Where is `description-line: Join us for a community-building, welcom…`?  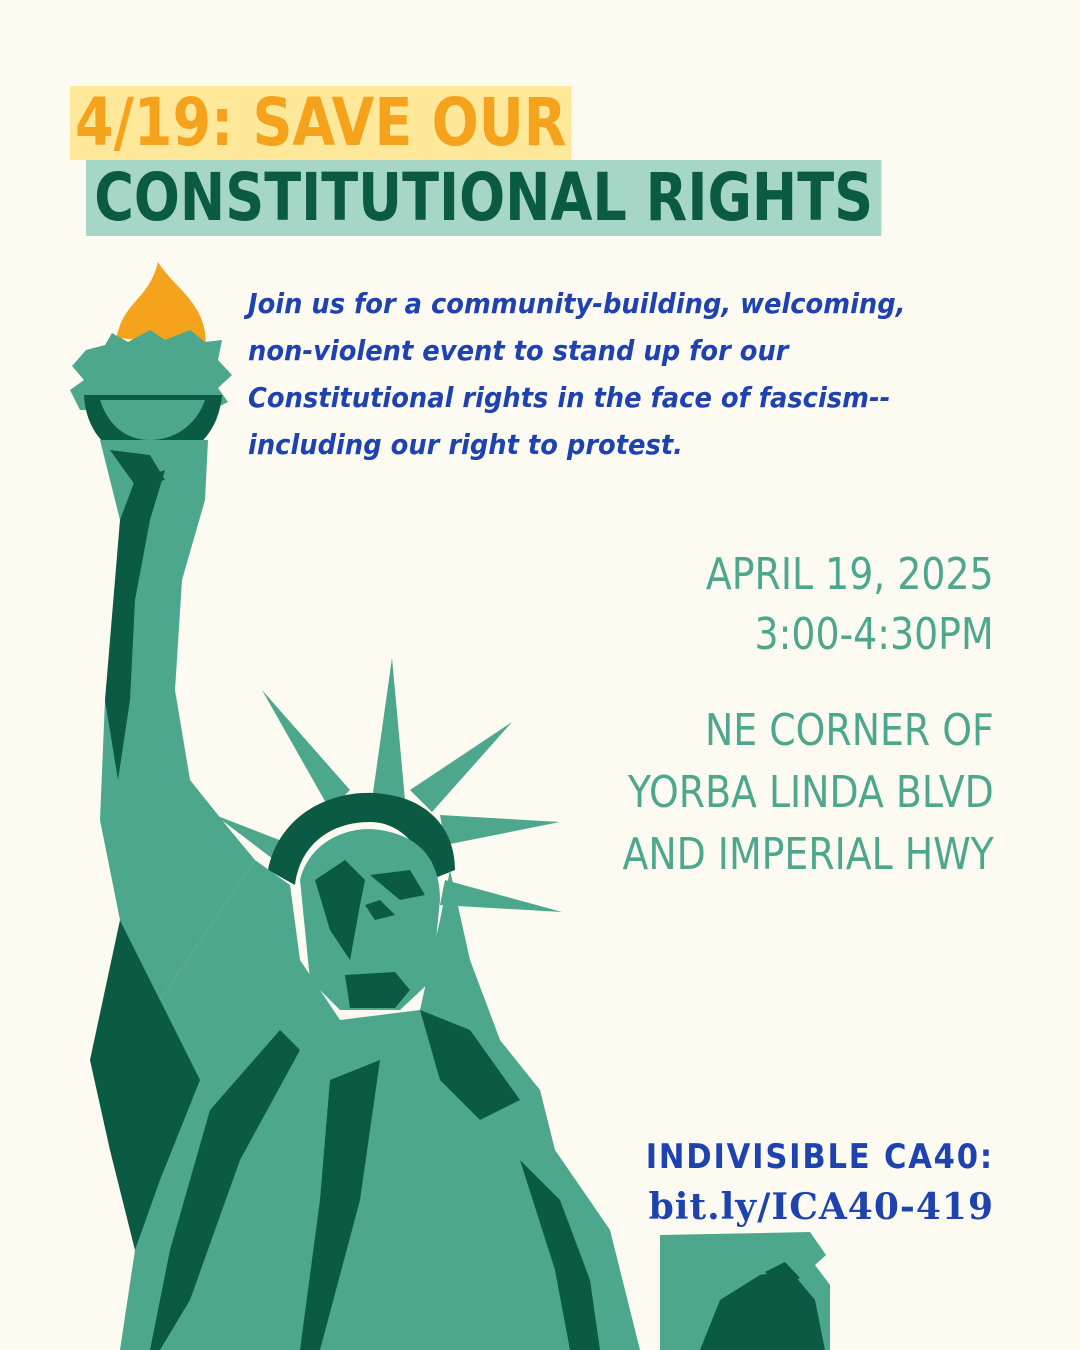
description-line: Join us for a community-building, welcom… is located at coordinates (577, 303).